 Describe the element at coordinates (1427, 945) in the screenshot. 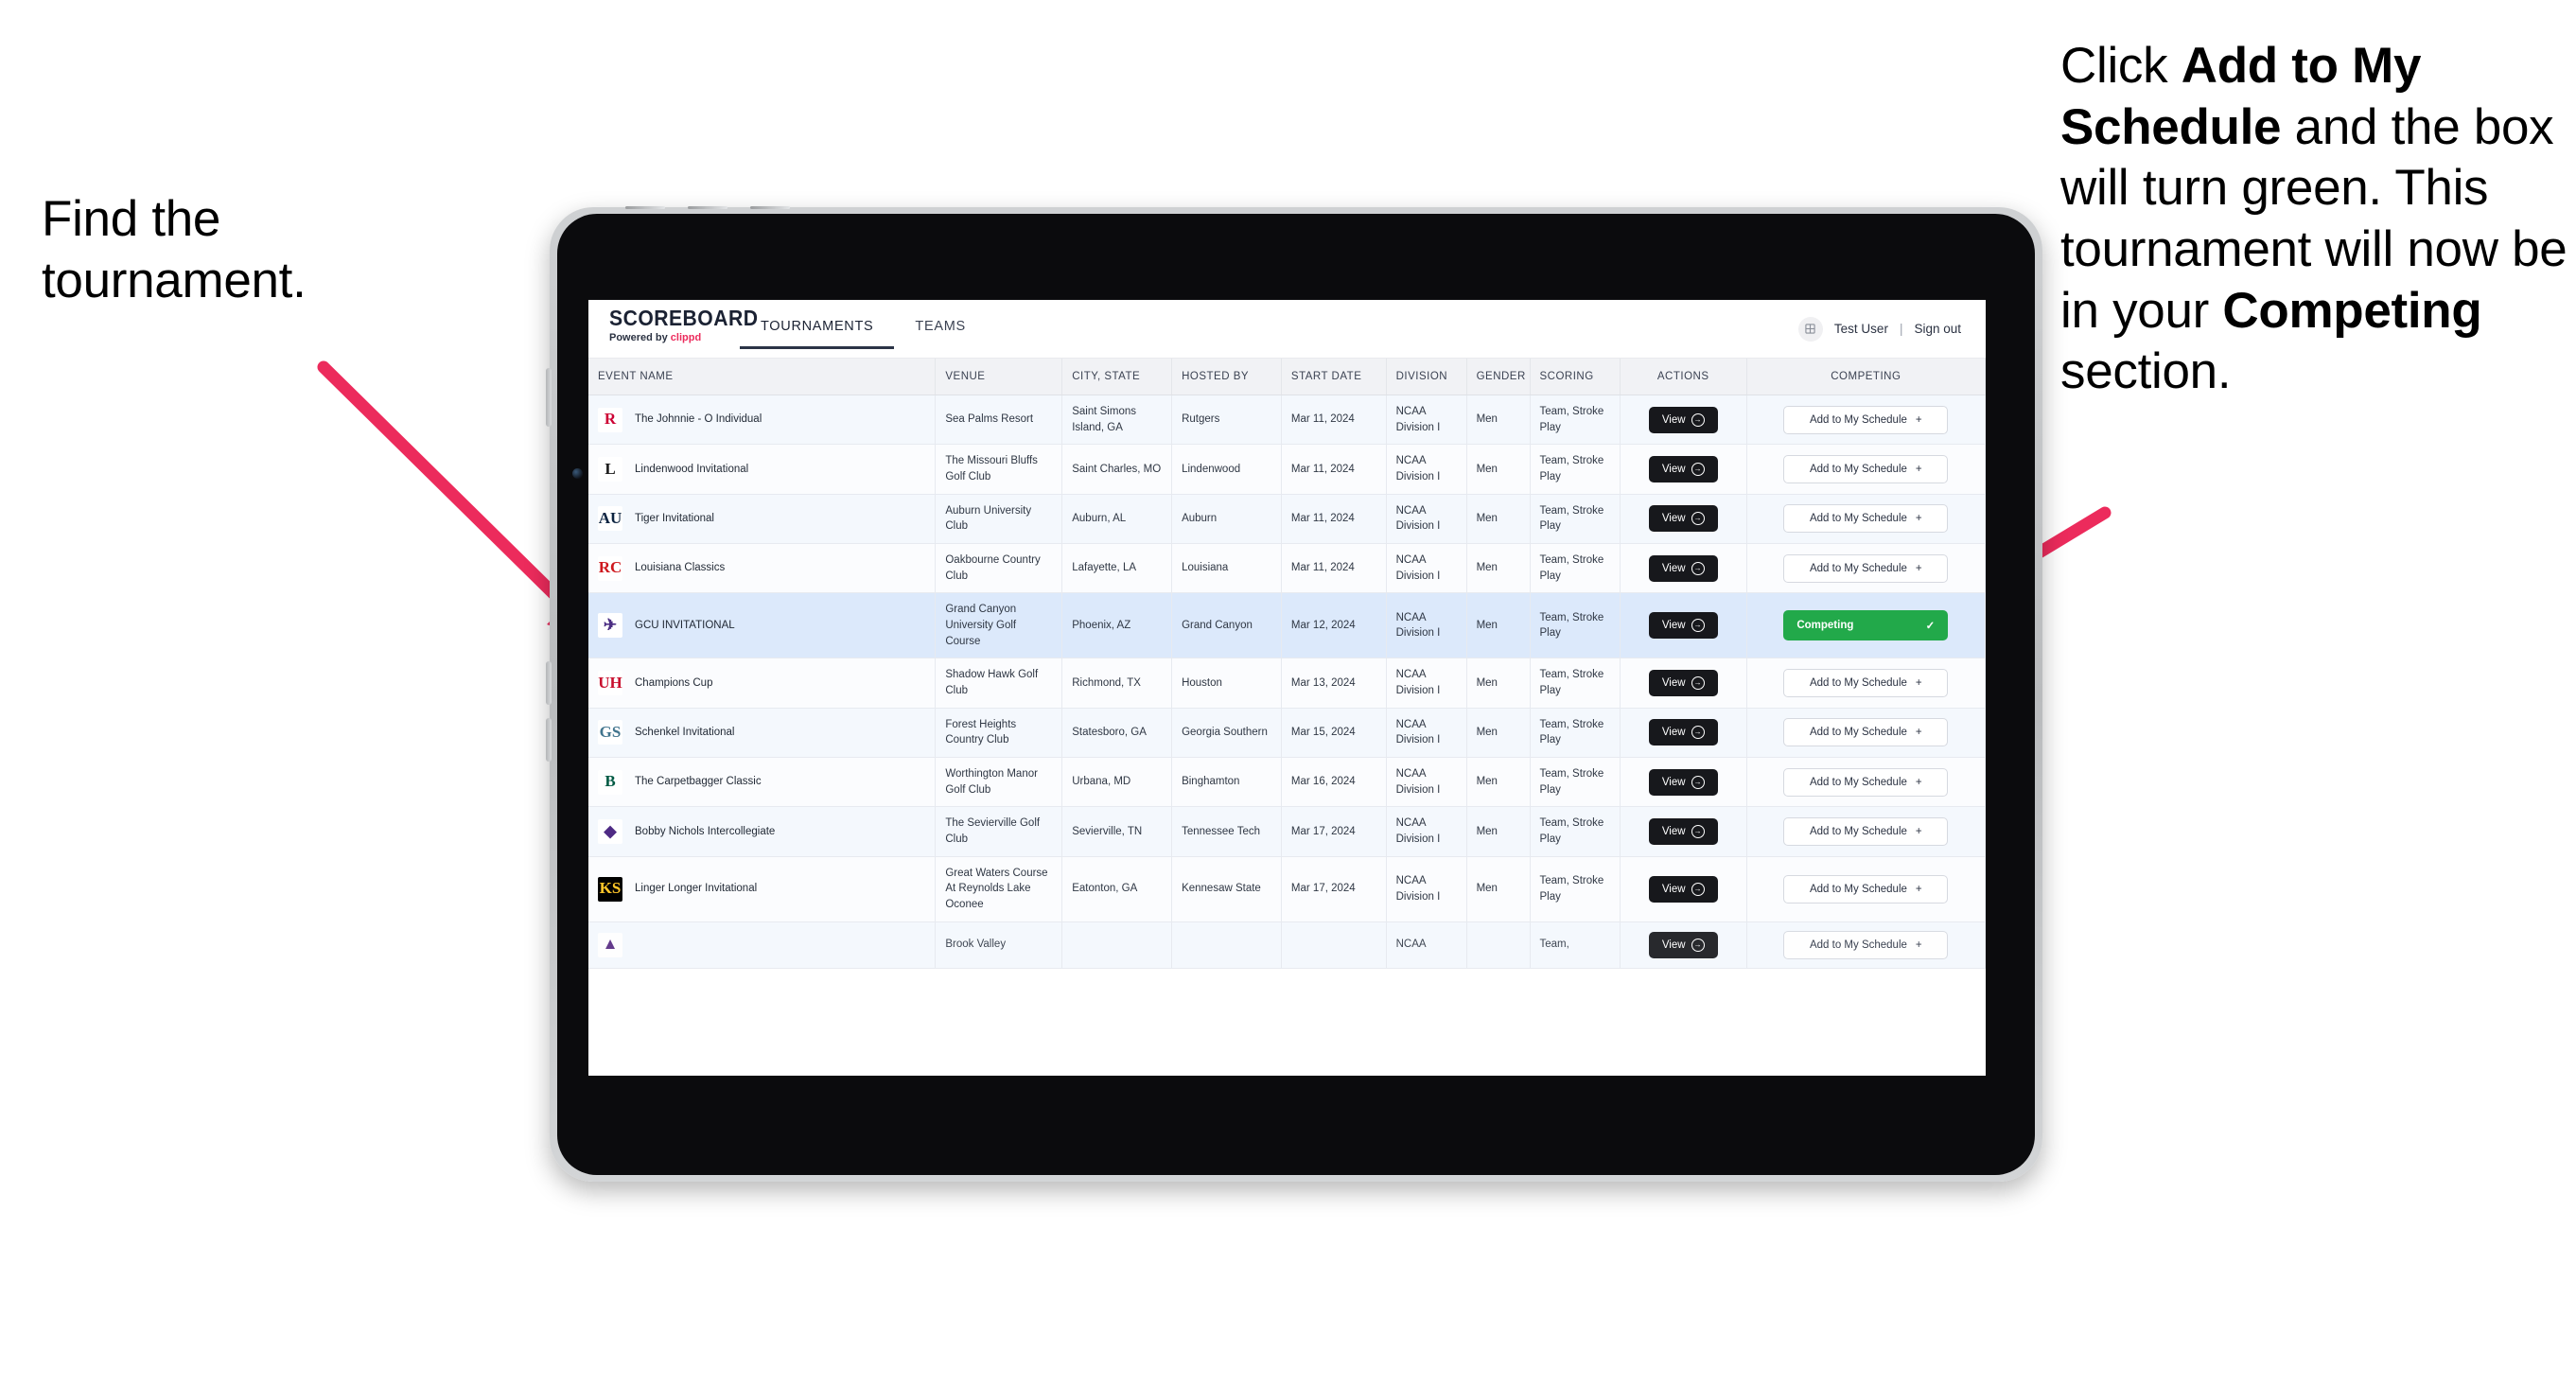

I see `cell-division: NCAA` at that location.